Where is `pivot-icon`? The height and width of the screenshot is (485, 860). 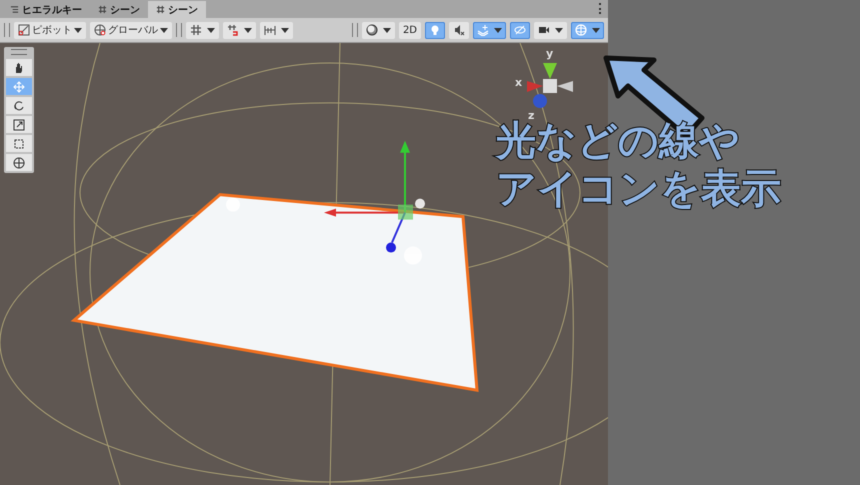
pivot-icon is located at coordinates (24, 30).